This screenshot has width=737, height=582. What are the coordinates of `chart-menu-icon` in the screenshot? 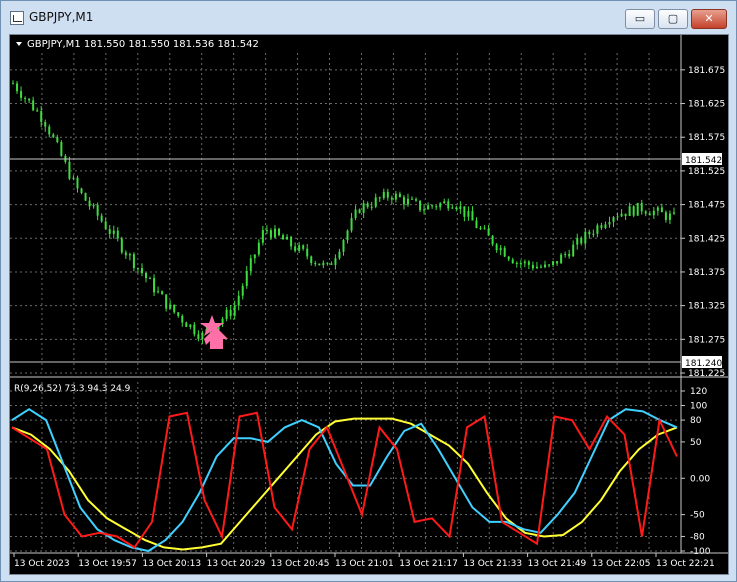 It's located at (19, 44).